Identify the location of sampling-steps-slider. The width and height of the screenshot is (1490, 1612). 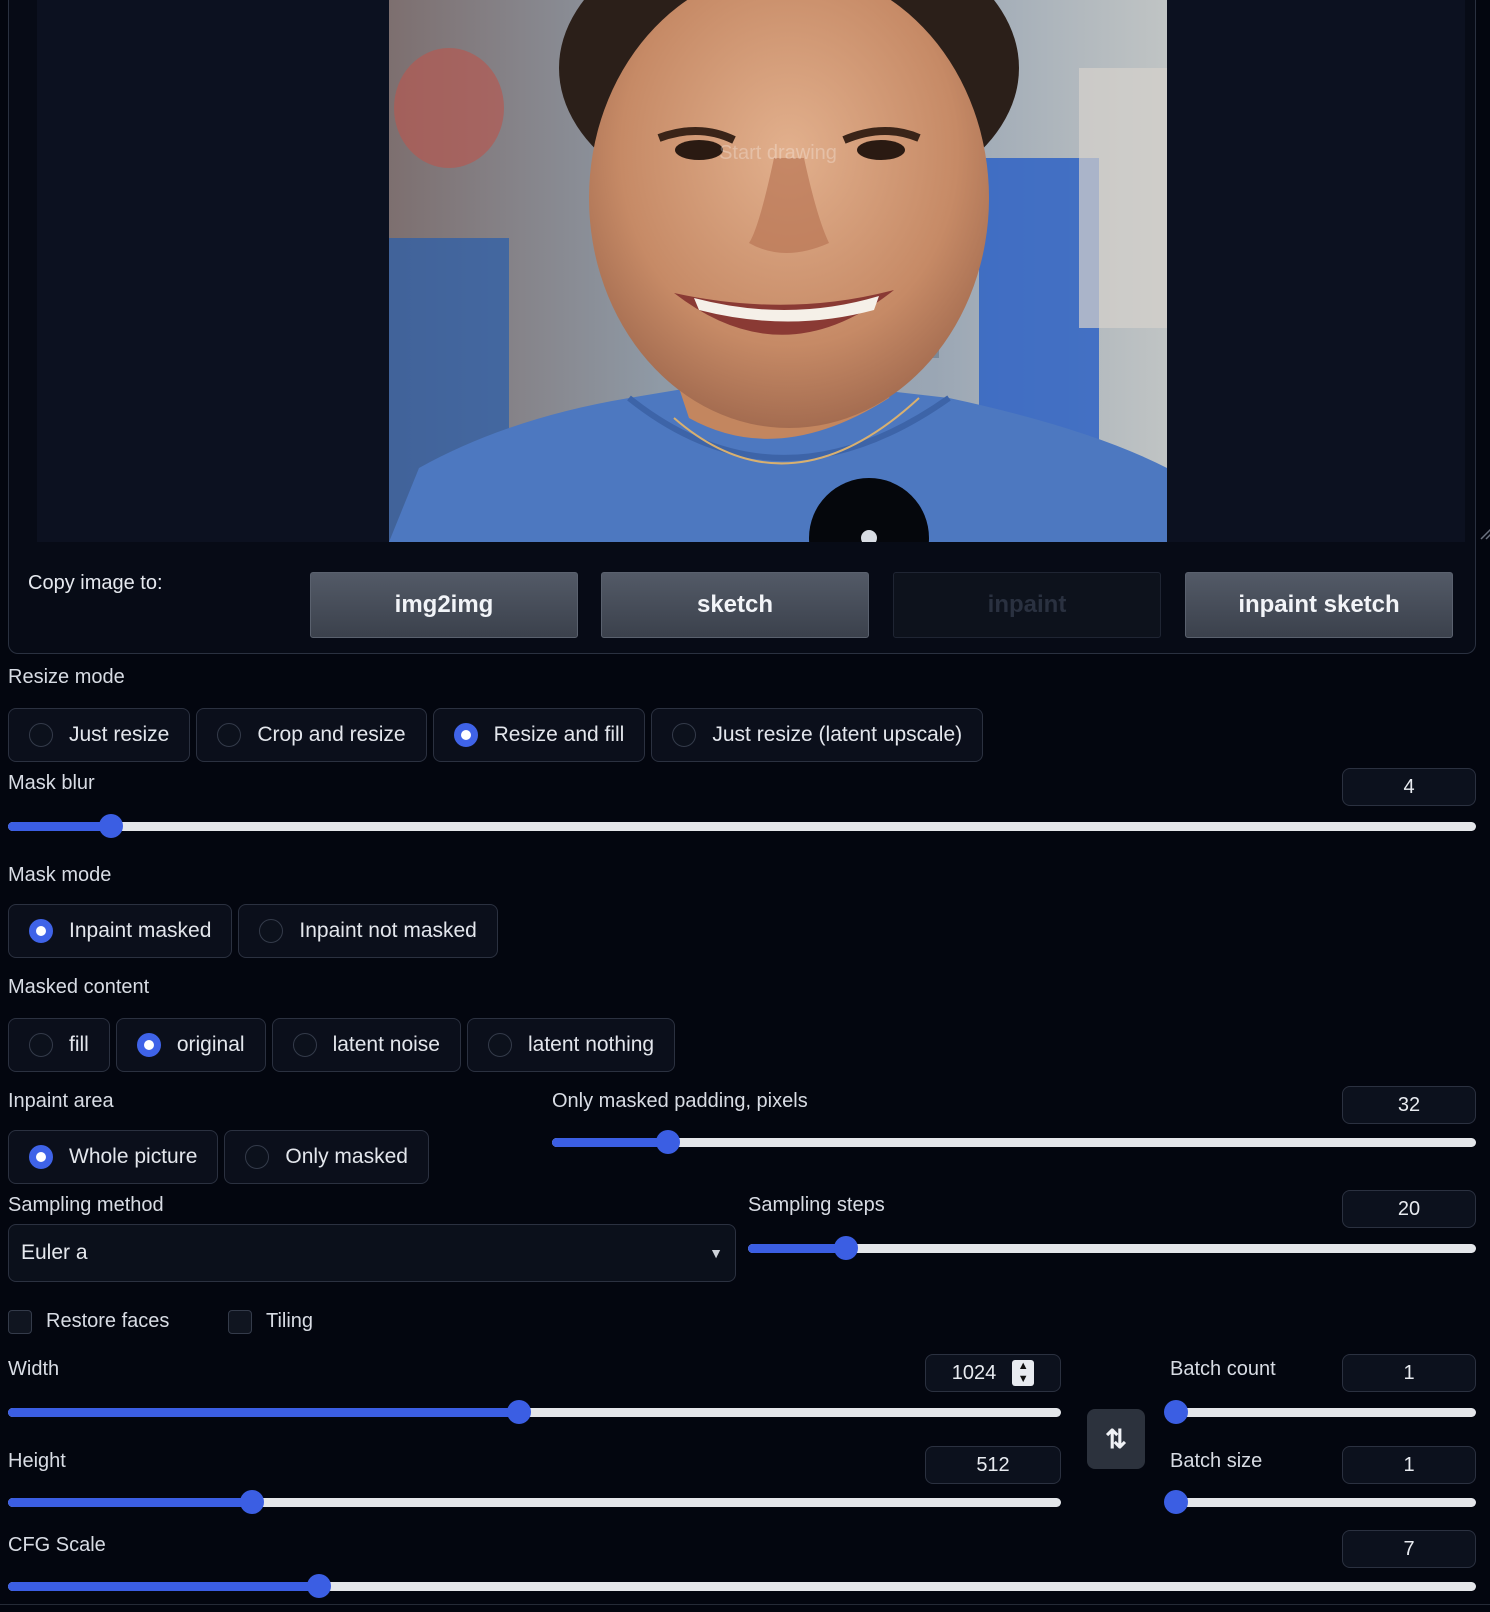
(1112, 1248).